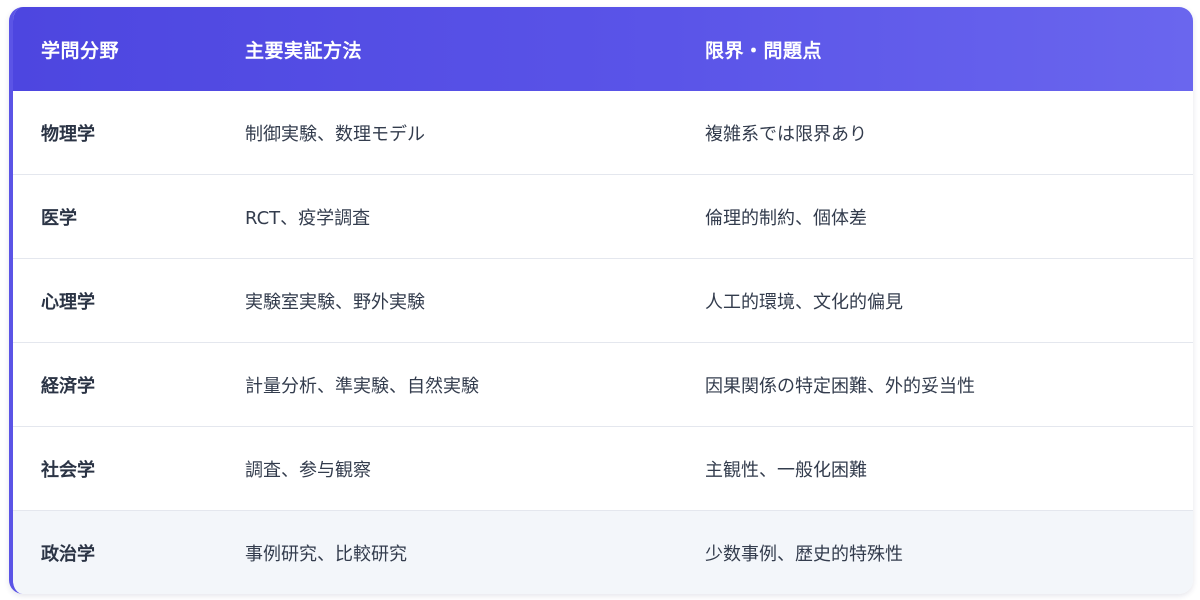  What do you see at coordinates (603, 49) in the screenshot?
I see `table-header: 学問分野 主要実証方法 限界・問題点` at bounding box center [603, 49].